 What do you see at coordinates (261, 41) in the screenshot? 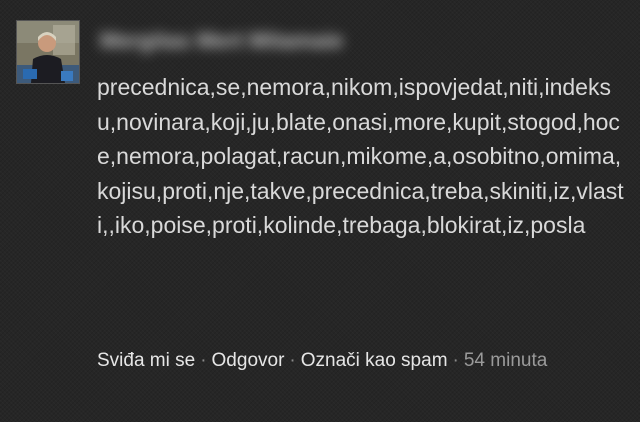
I see `author-name: Mergitas Mert Mitamaie` at bounding box center [261, 41].